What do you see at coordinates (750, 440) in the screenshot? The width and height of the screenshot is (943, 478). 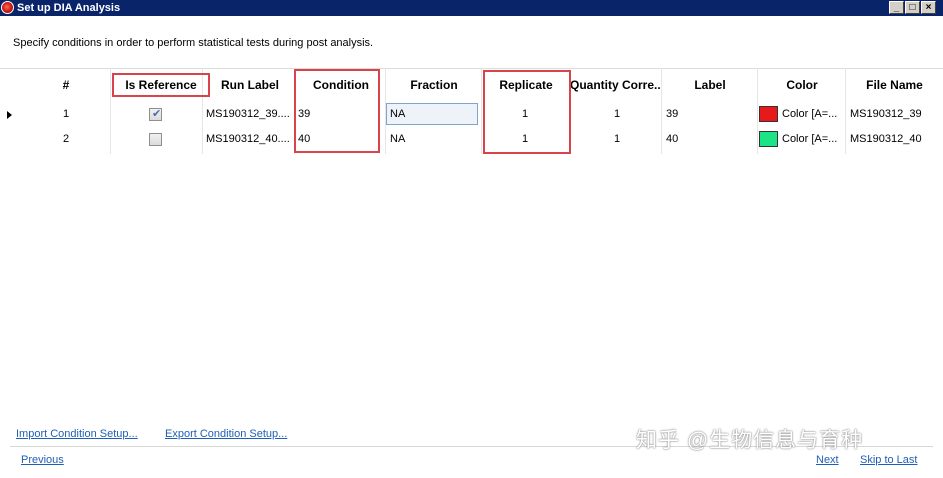 I see `watermark-text: 知乎 @生物信息与育种` at bounding box center [750, 440].